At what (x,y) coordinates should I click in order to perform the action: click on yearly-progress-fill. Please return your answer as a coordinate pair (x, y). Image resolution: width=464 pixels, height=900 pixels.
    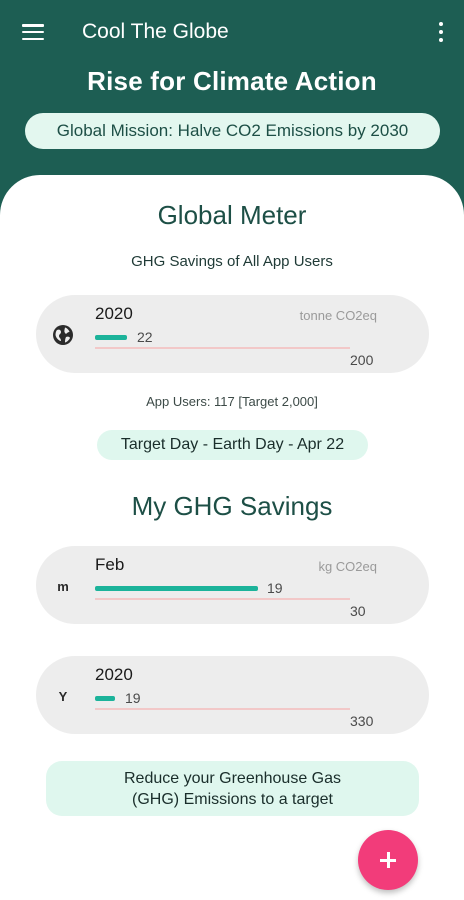
    Looking at the image, I should click on (105, 698).